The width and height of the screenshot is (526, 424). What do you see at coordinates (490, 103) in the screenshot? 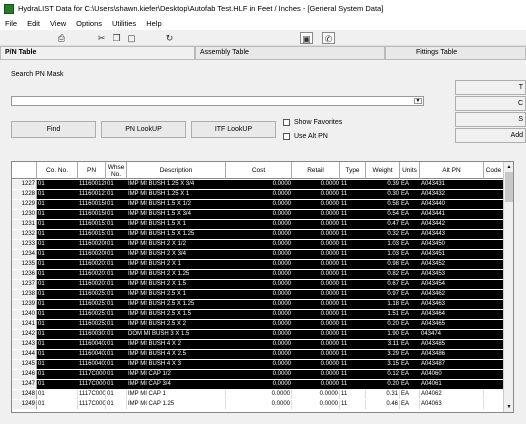
I see `right-button-2: C` at bounding box center [490, 103].